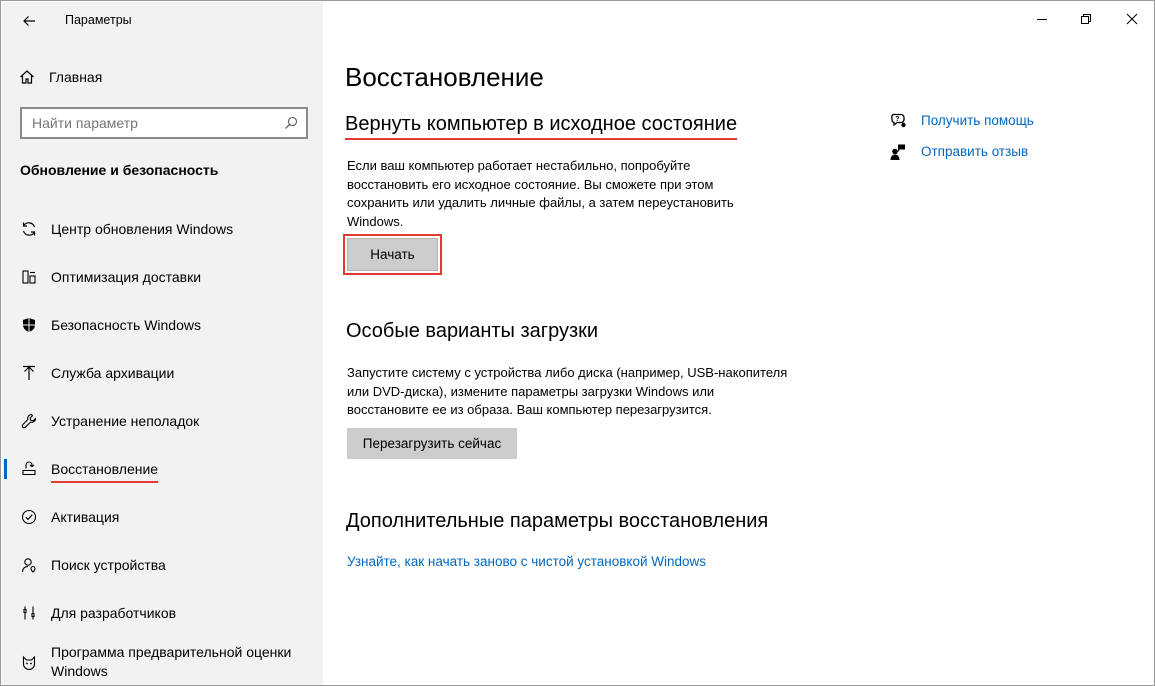 Image resolution: width=1155 pixels, height=686 pixels. I want to click on sidebar-item-troubleshoot: Устранение неполадок, so click(162, 421).